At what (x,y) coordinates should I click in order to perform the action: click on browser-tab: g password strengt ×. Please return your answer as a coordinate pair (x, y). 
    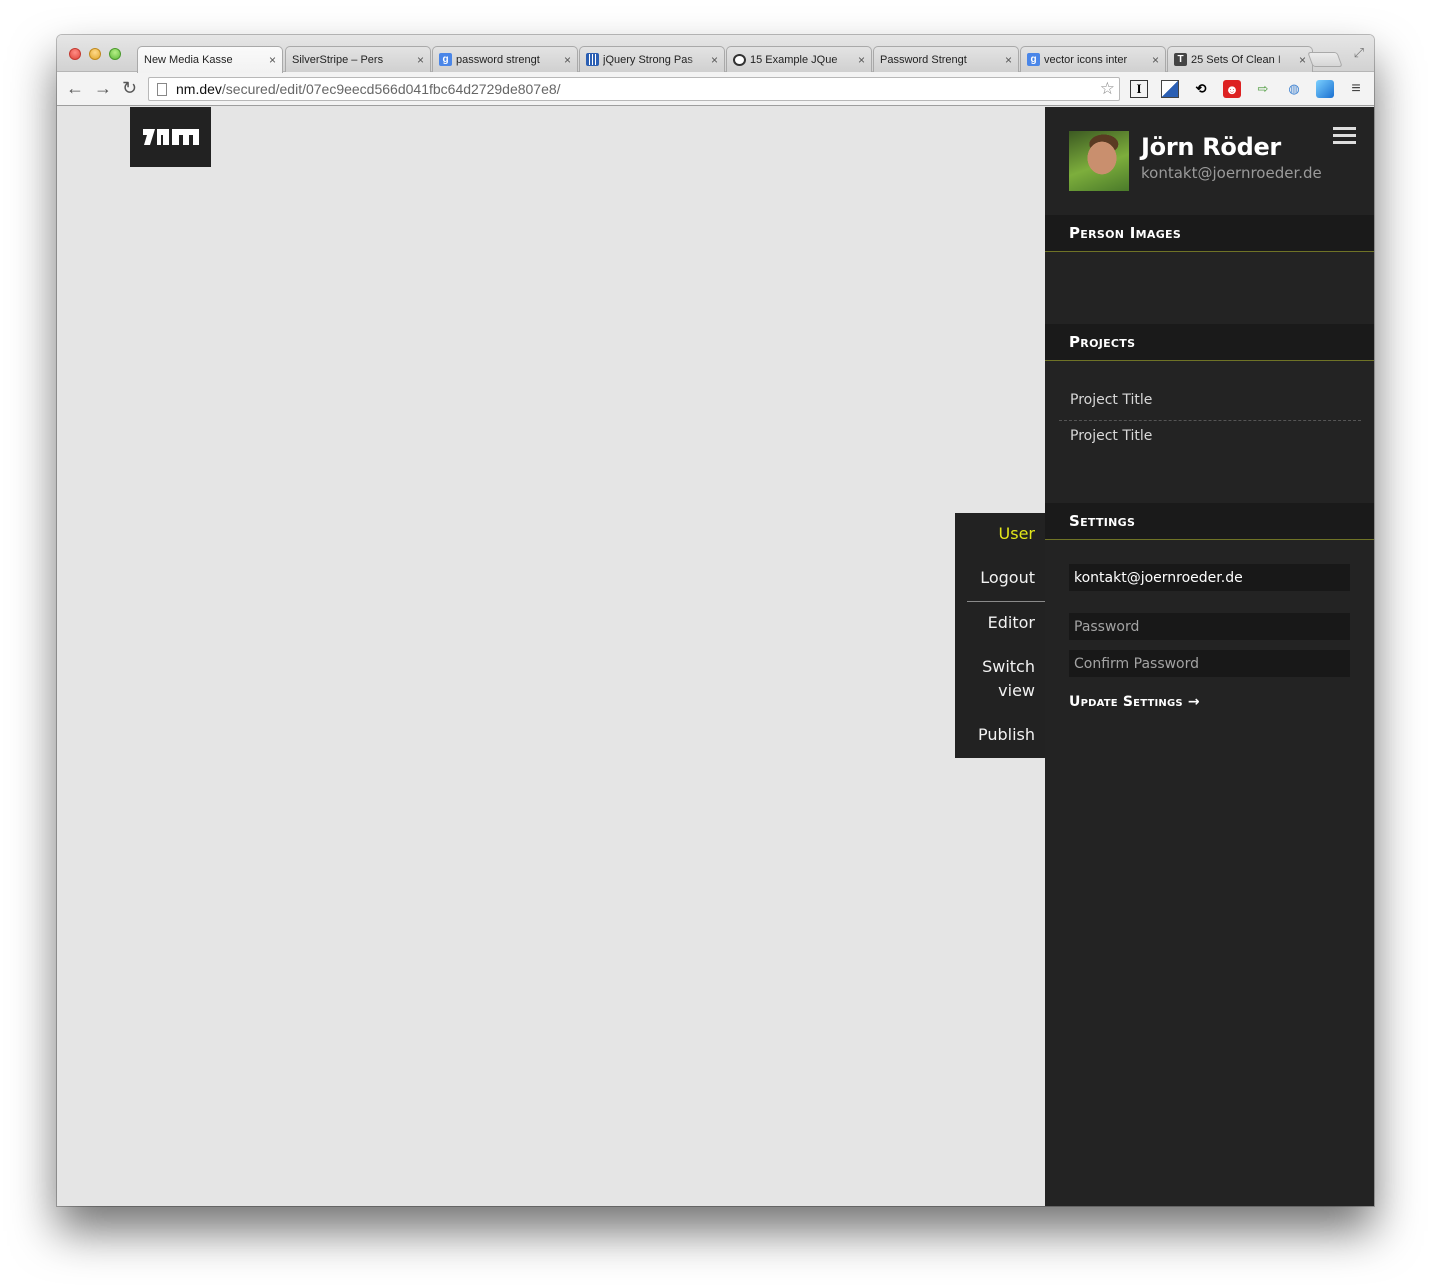
    Looking at the image, I should click on (505, 59).